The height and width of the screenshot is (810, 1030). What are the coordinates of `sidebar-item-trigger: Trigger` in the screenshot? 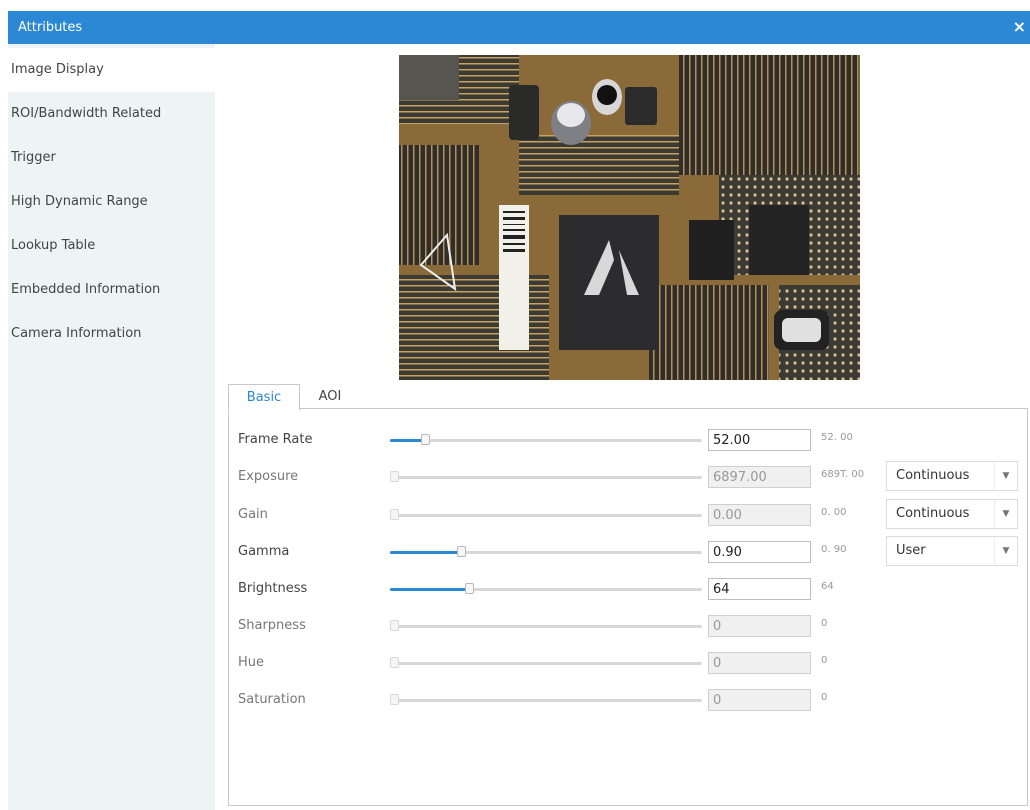 It's located at (111, 158).